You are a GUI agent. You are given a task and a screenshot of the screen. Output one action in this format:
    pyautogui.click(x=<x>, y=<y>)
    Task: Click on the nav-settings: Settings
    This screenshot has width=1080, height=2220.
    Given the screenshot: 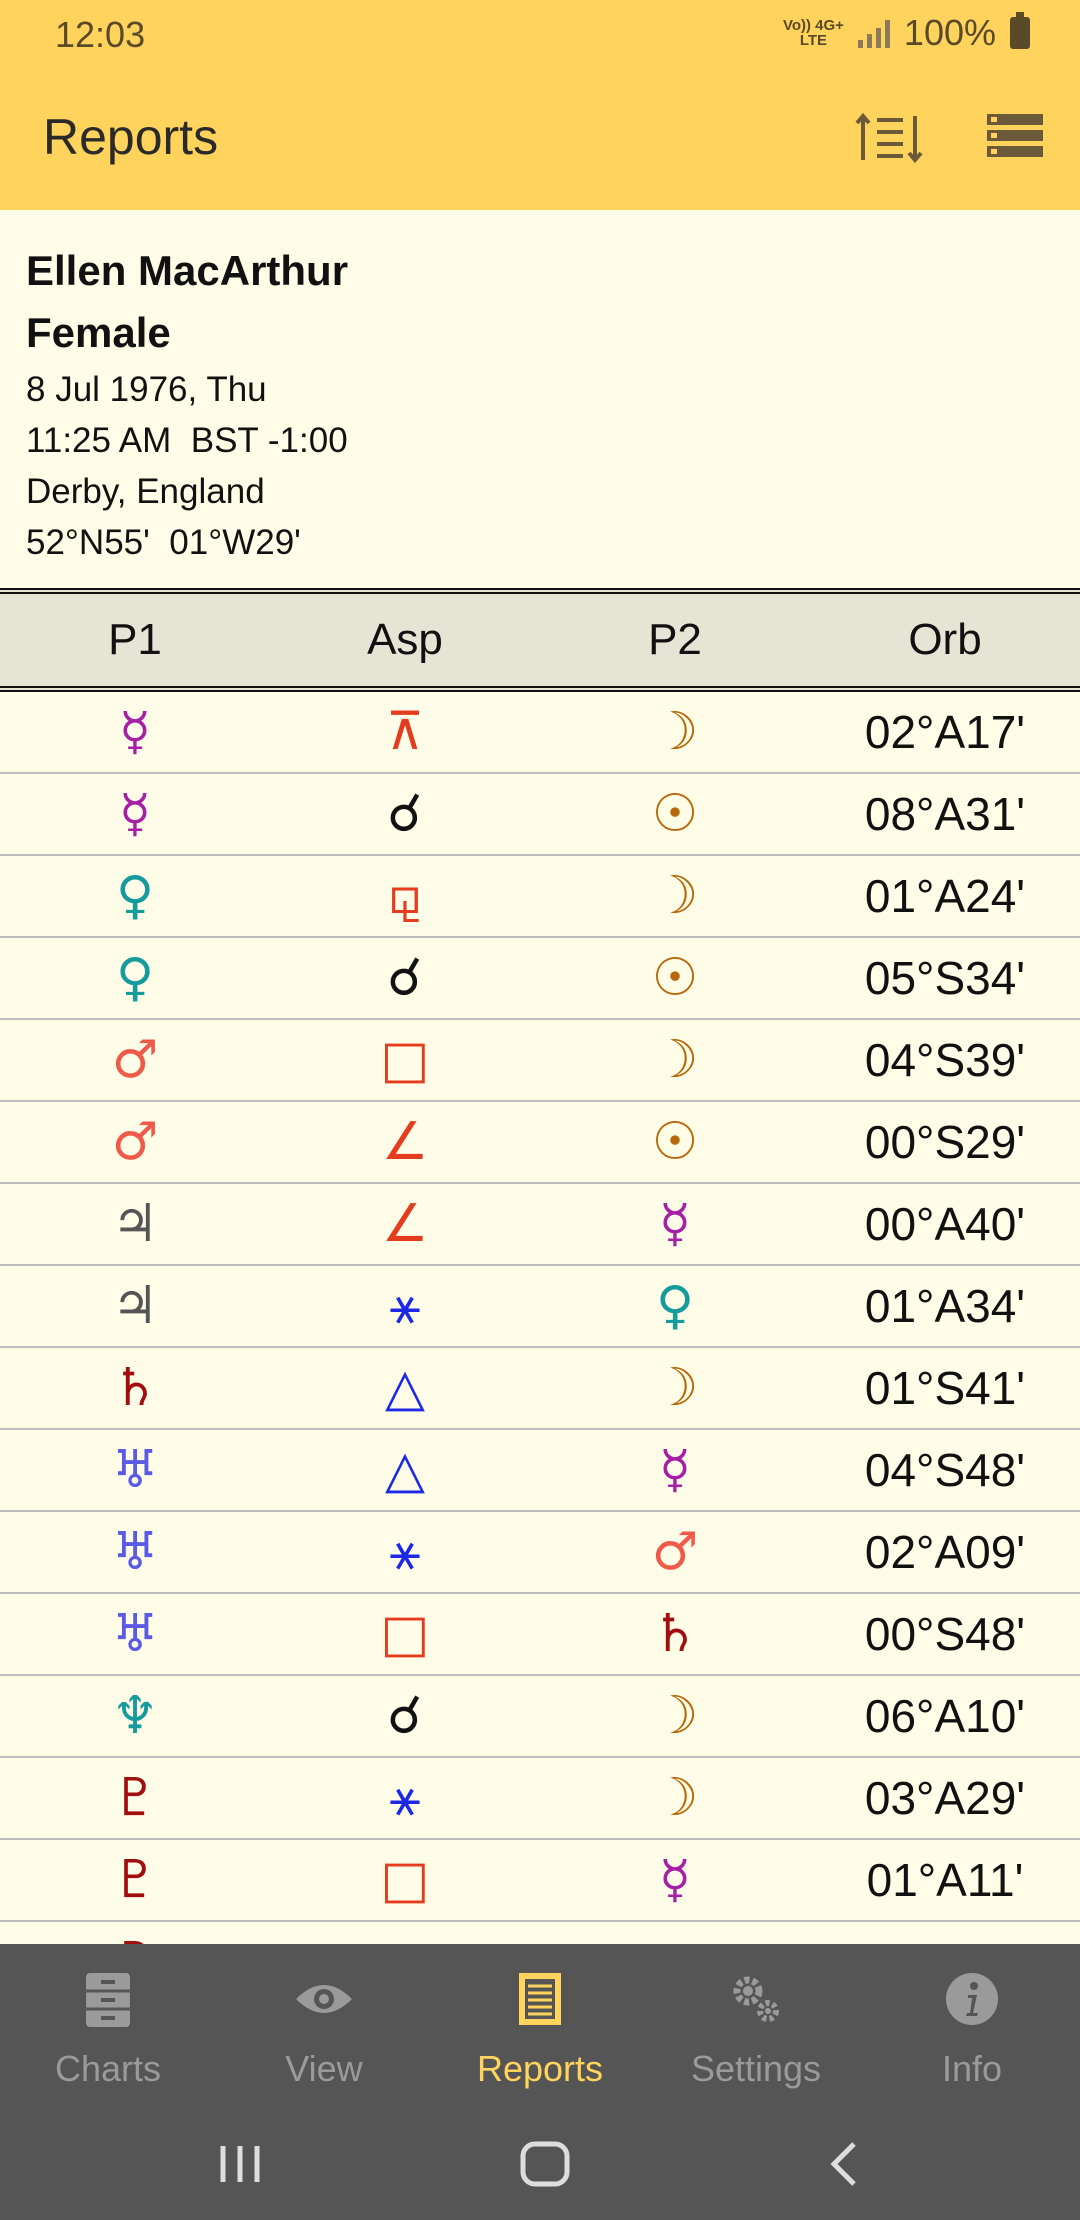 What is the action you would take?
    pyautogui.click(x=756, y=2029)
    